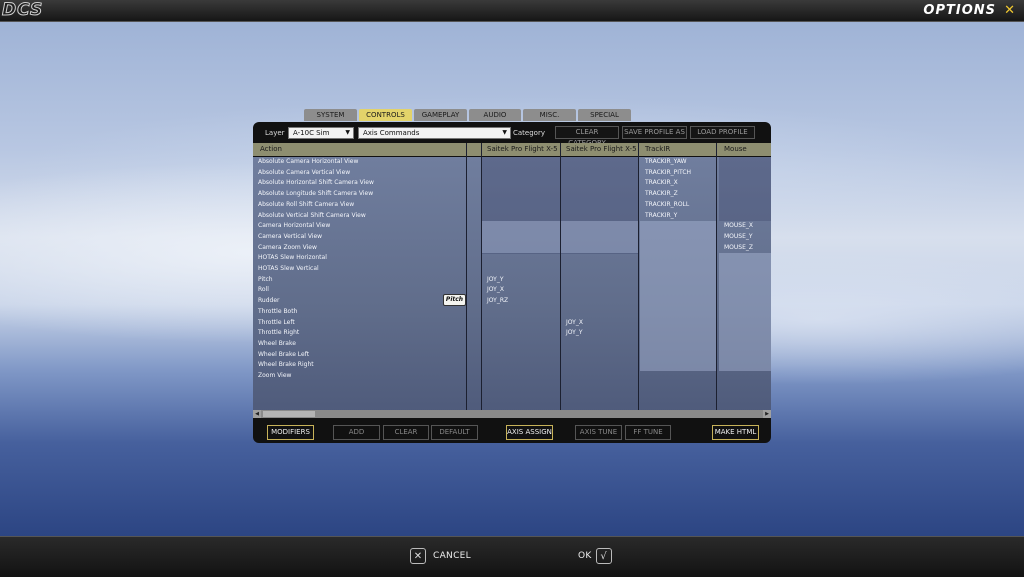 The image size is (1024, 577). Describe the element at coordinates (722, 132) in the screenshot. I see `load-profile-button: LOAD PROFILE` at that location.